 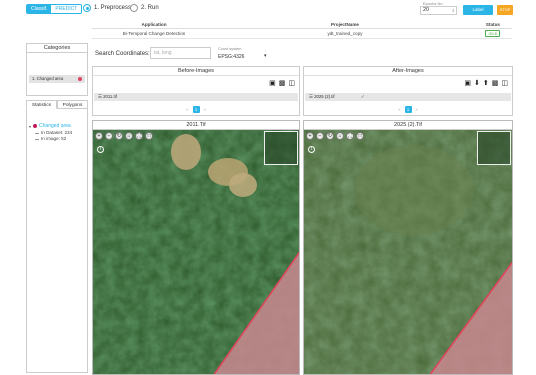 I want to click on file-name: 2011.tif, so click(x=110, y=96).